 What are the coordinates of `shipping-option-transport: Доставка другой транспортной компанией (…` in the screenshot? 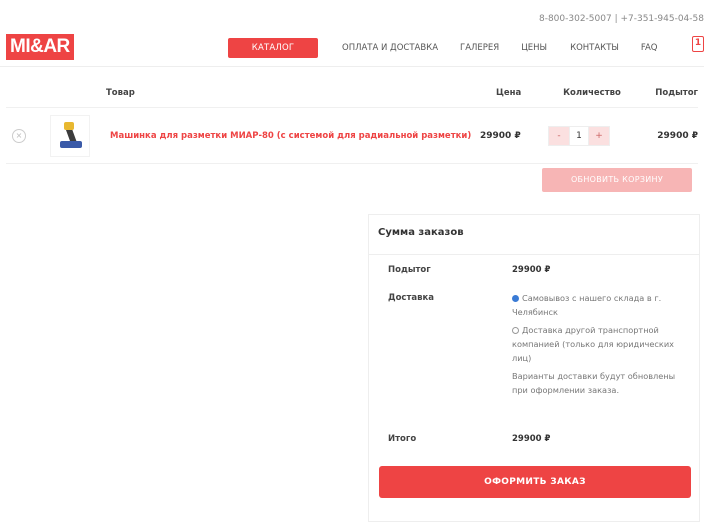 It's located at (597, 344).